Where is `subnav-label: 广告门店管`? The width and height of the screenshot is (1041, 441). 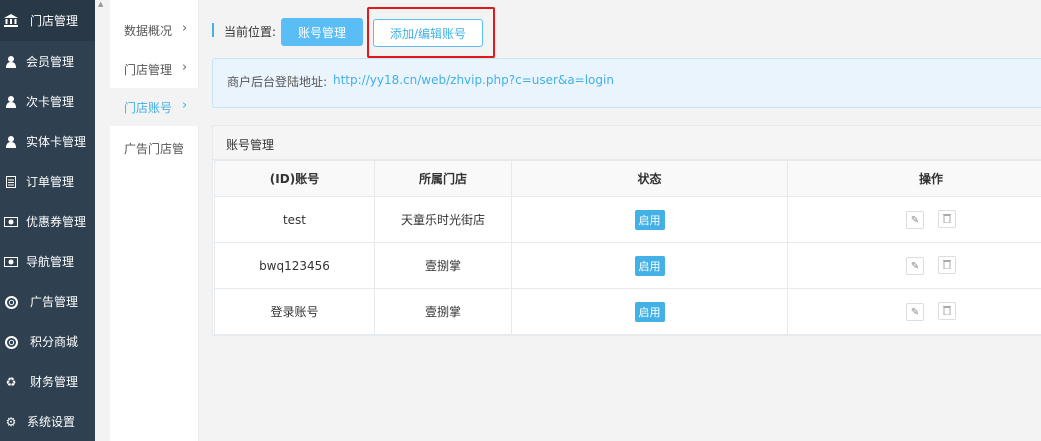
subnav-label: 广告门店管 is located at coordinates (154, 149).